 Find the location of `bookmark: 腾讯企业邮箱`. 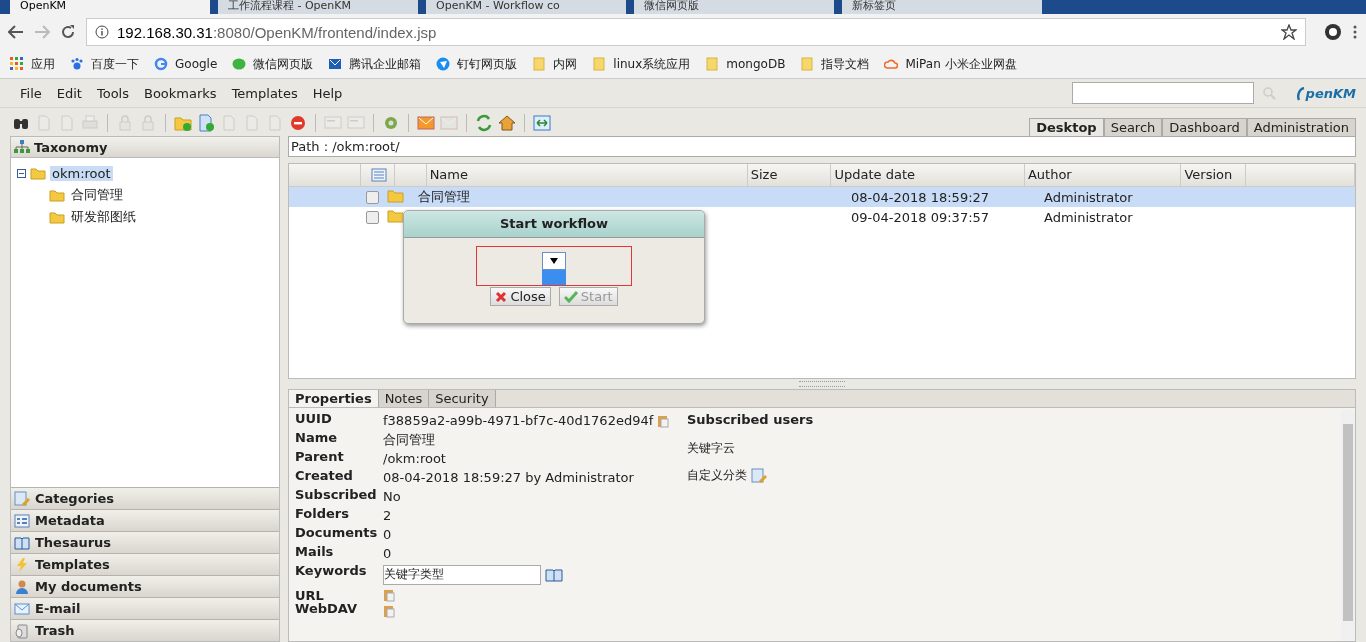

bookmark: 腾讯企业邮箱 is located at coordinates (375, 64).